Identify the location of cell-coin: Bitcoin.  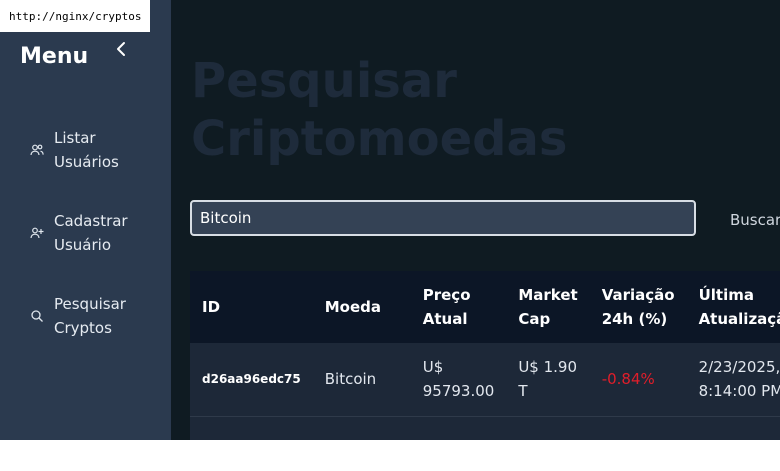
(350, 379).